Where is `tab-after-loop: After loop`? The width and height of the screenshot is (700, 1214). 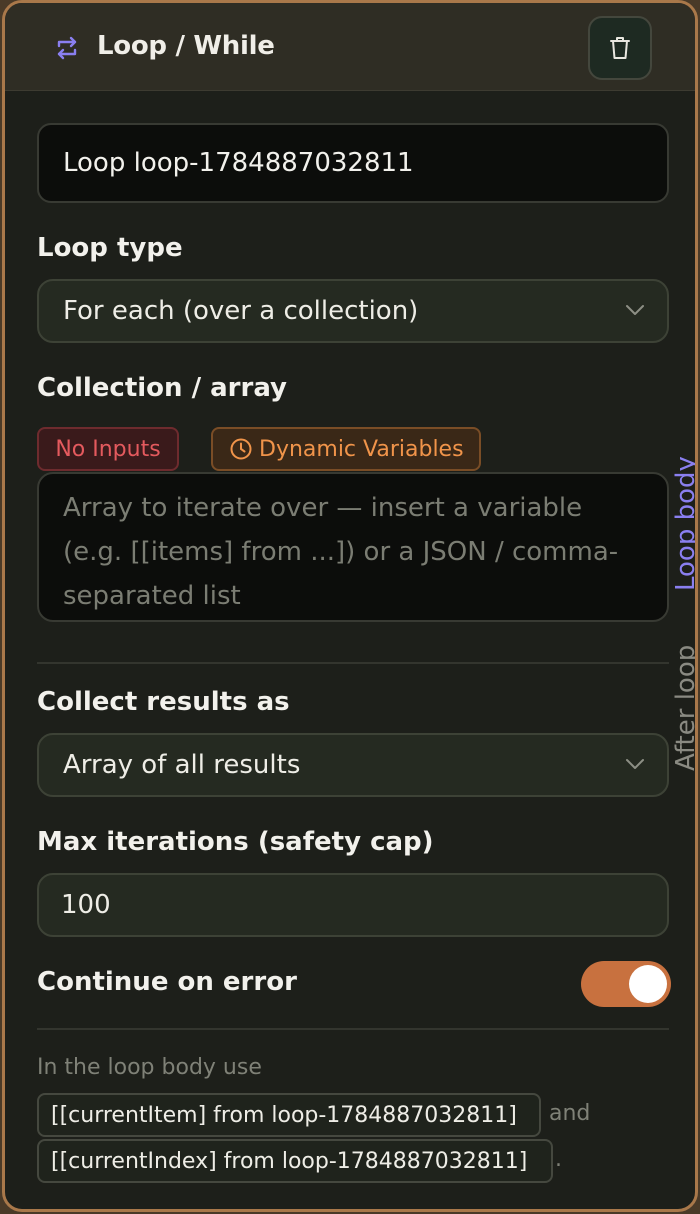
tab-after-loop: After loop is located at coordinates (683, 704).